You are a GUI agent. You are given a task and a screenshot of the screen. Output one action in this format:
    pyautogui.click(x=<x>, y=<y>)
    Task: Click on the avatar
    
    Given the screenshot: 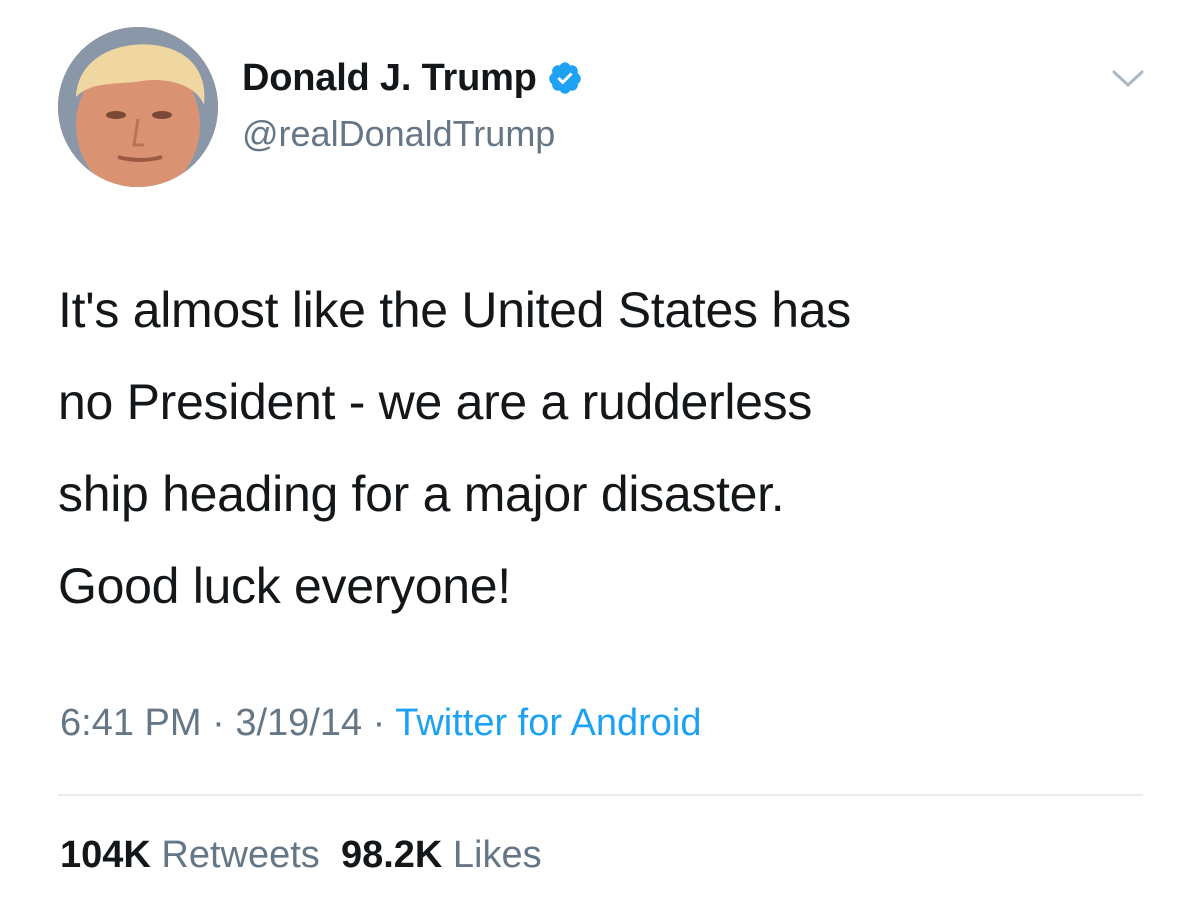 What is the action you would take?
    pyautogui.click(x=138, y=107)
    